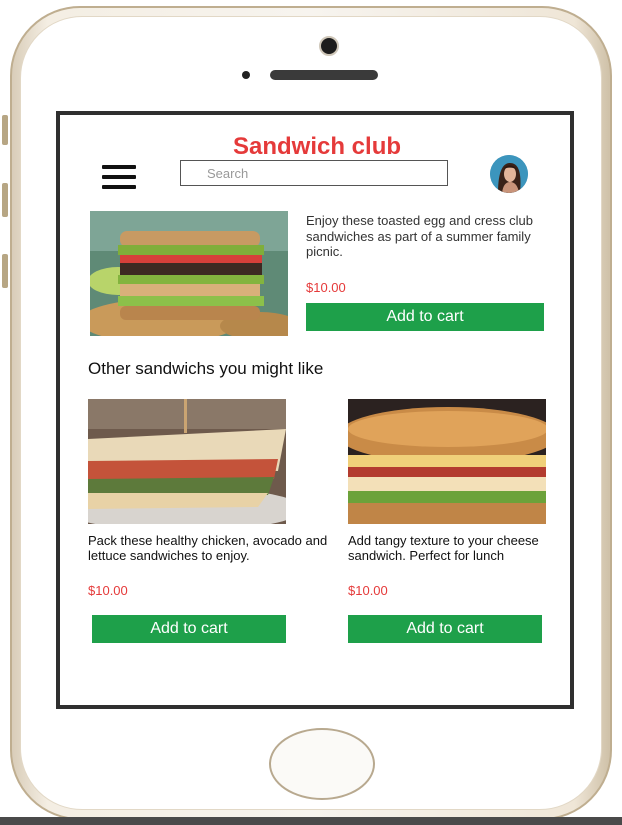 The image size is (622, 825). I want to click on volume-down-button, so click(5, 271).